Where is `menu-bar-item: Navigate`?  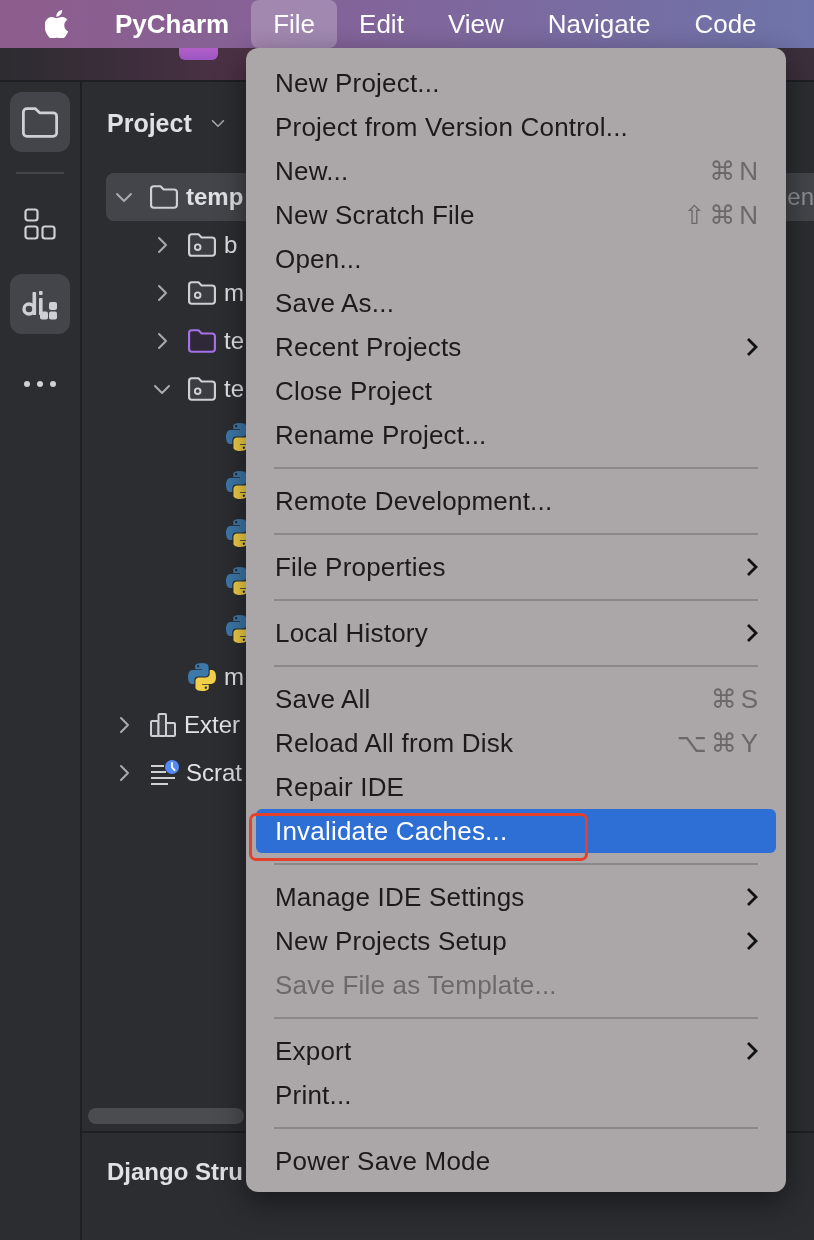
menu-bar-item: Navigate is located at coordinates (599, 24).